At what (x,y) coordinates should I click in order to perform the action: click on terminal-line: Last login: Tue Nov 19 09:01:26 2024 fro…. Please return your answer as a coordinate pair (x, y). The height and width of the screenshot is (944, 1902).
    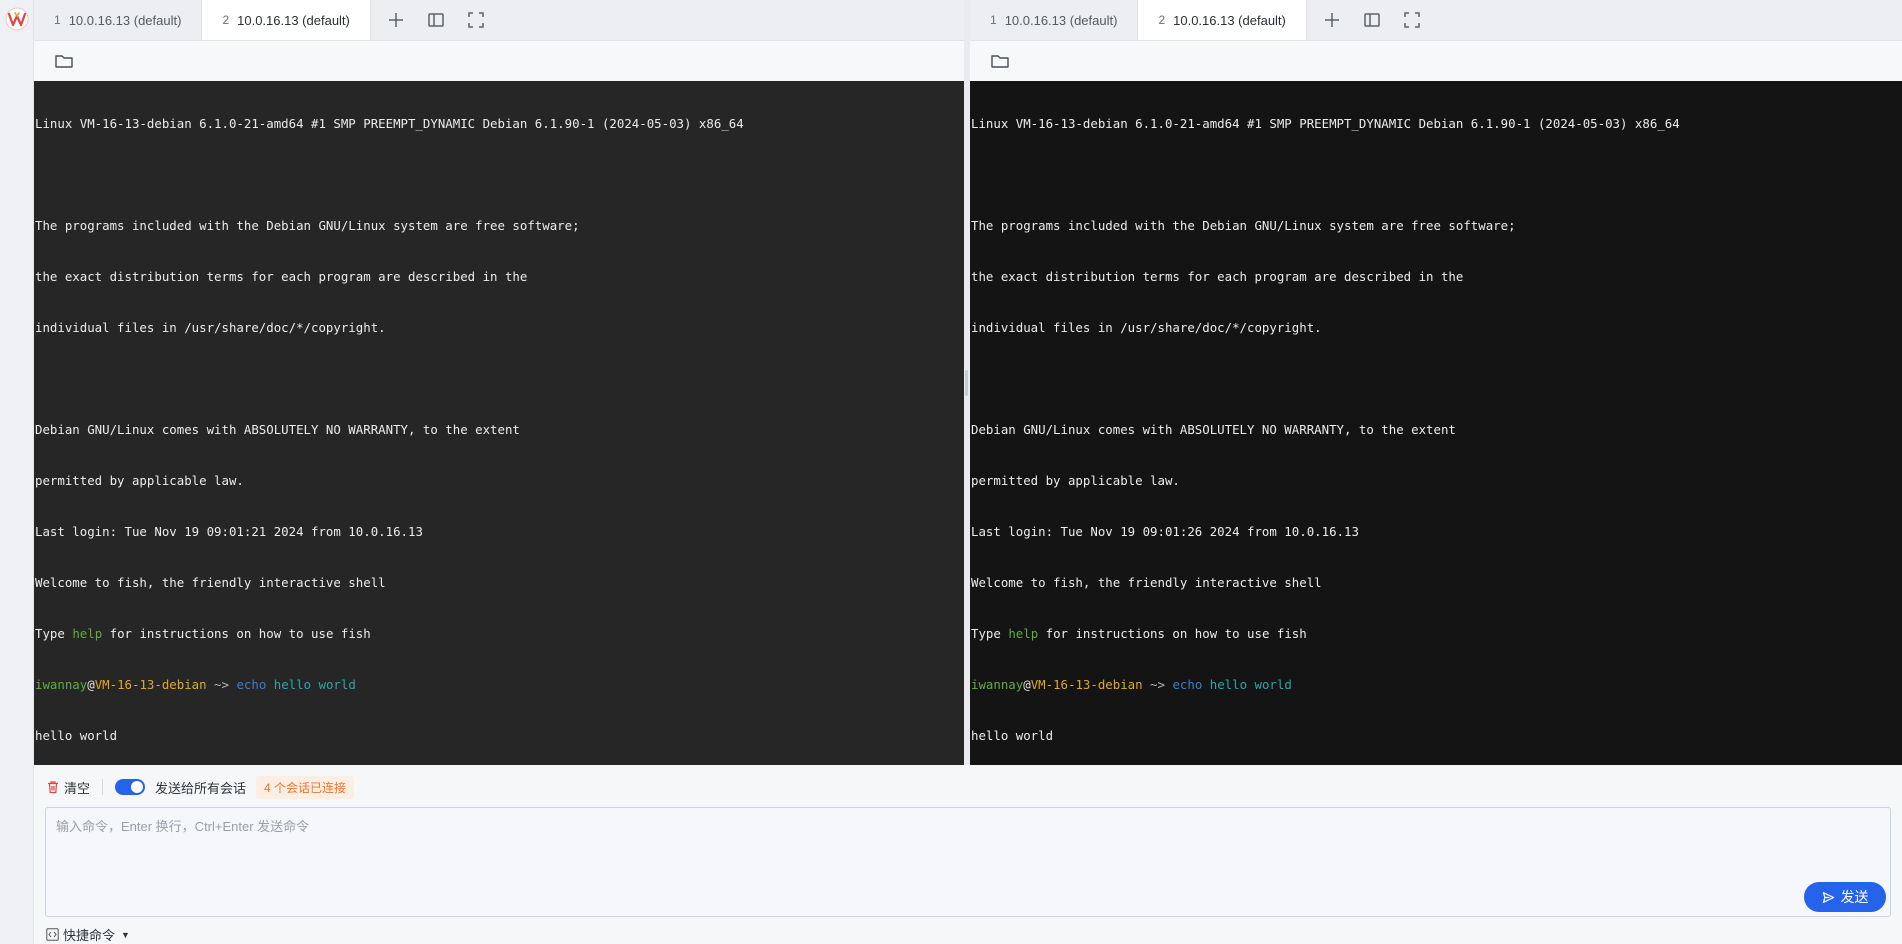
    Looking at the image, I should click on (1436, 531).